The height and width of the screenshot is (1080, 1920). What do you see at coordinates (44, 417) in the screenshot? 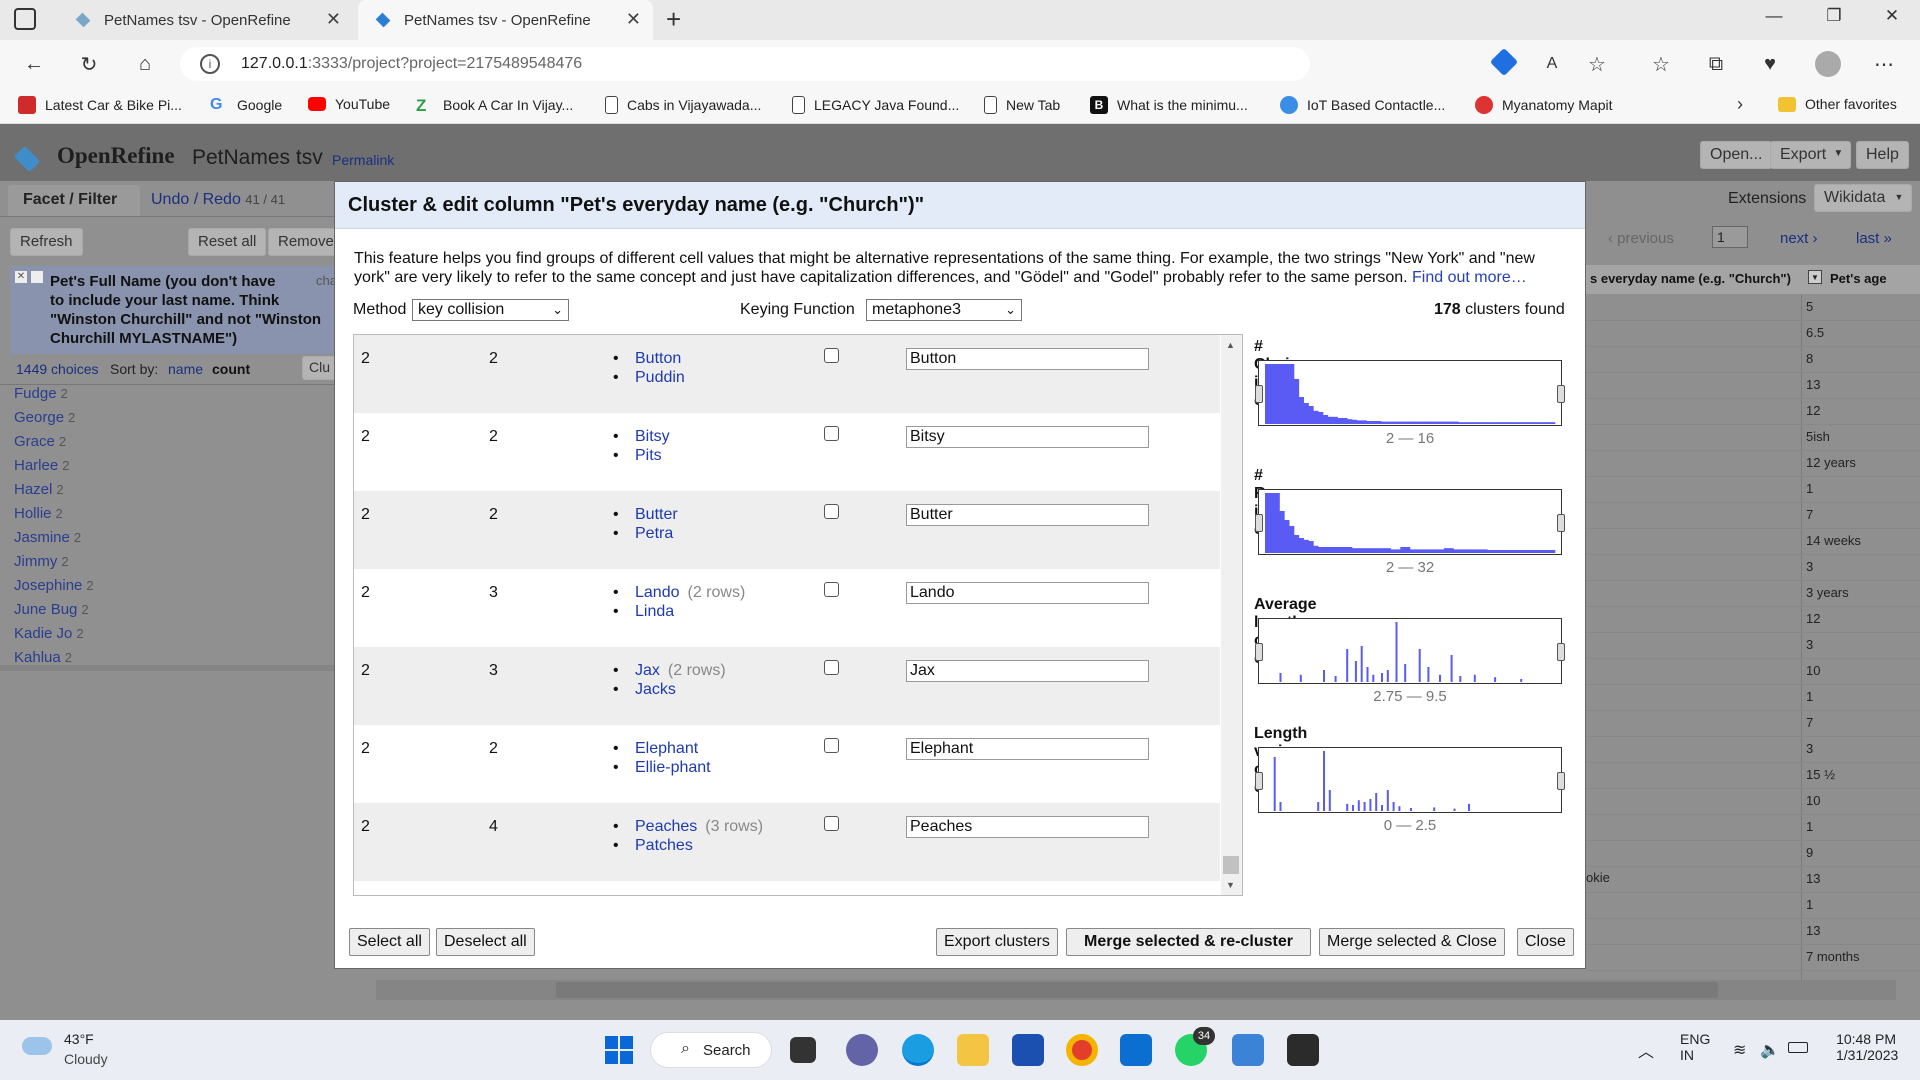
I see `facet-choice: George 2` at bounding box center [44, 417].